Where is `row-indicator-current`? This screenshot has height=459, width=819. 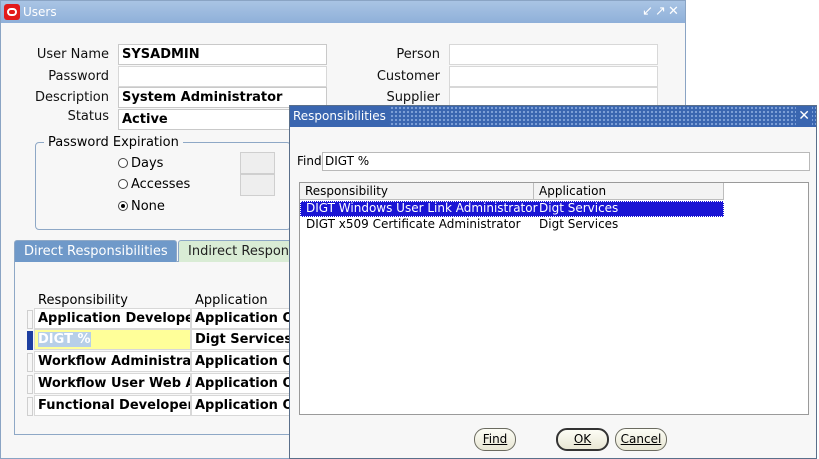
row-indicator-current is located at coordinates (30, 340).